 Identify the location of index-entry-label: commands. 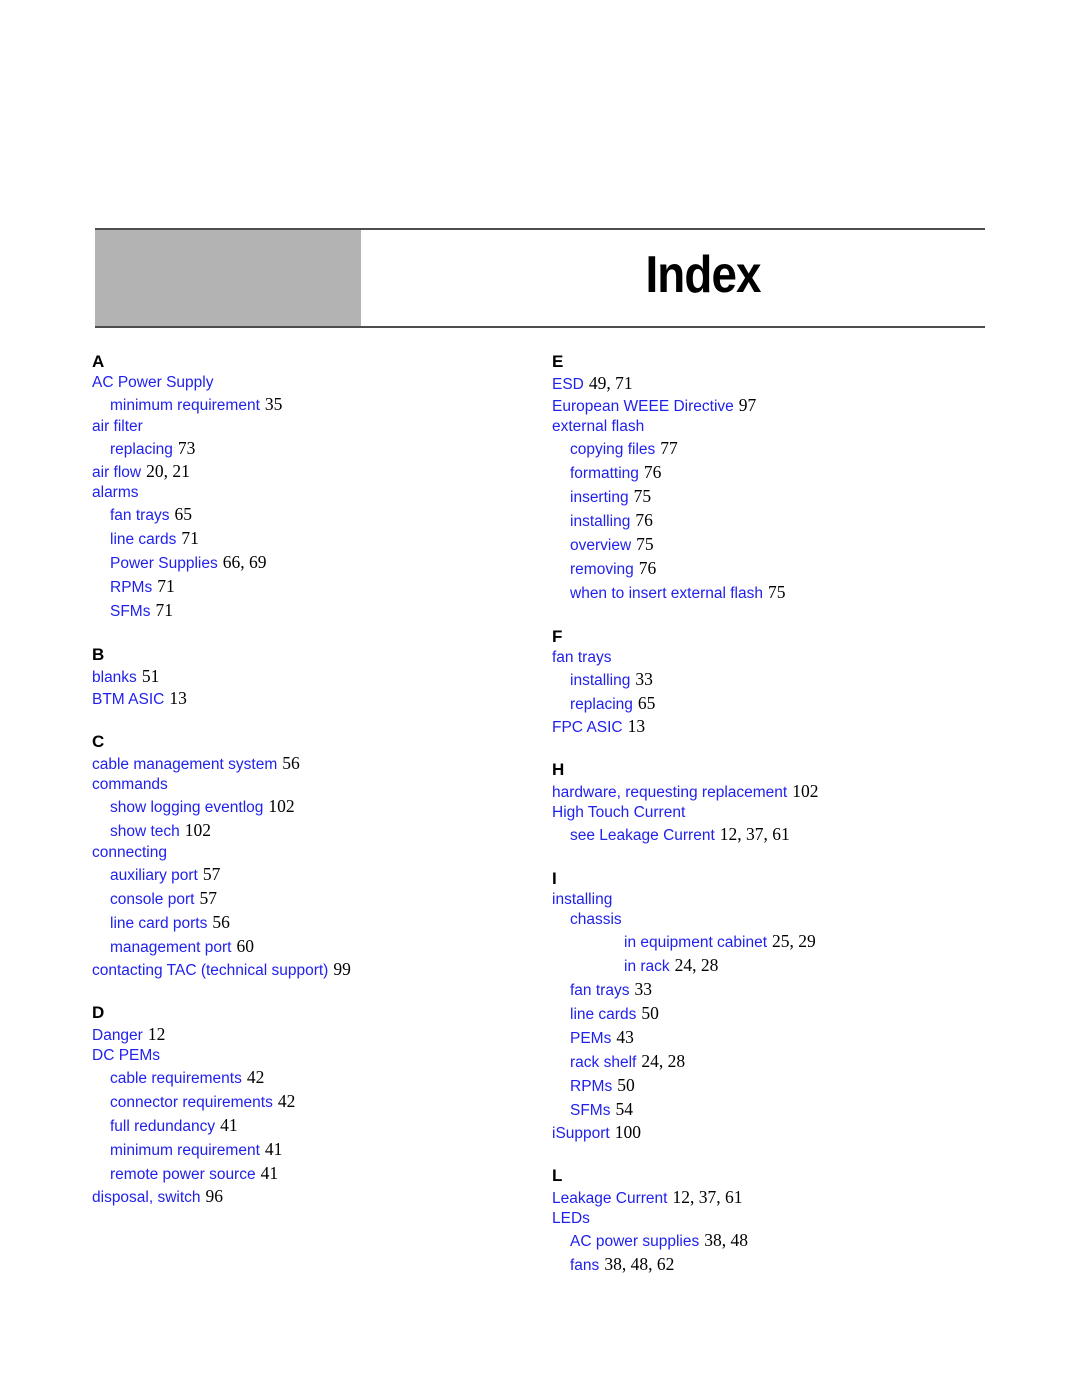
(130, 784).